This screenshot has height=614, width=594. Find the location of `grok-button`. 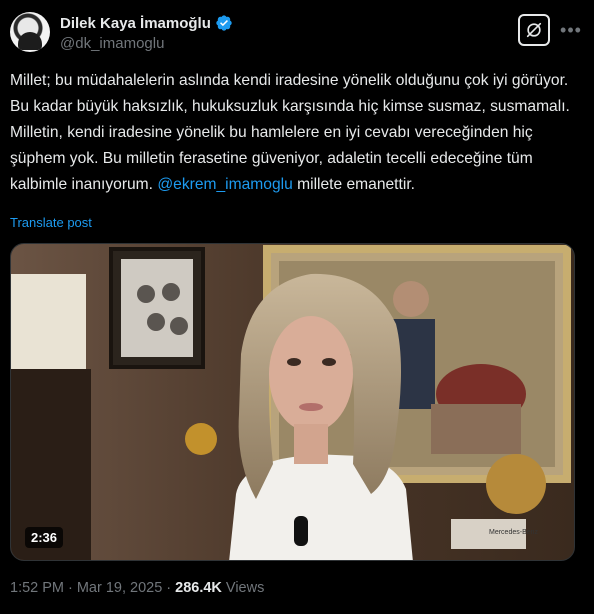

grok-button is located at coordinates (534, 30).